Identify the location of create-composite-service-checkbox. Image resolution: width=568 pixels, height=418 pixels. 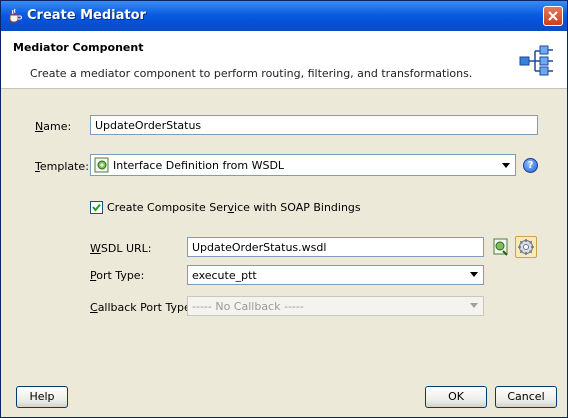
(96, 207).